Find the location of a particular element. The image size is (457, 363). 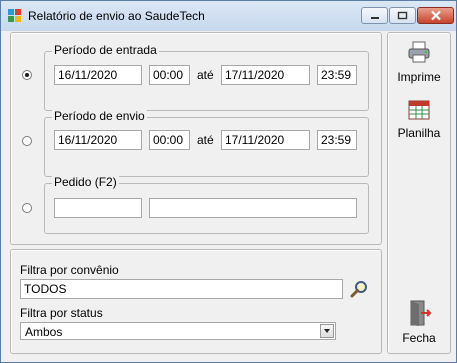

close-button is located at coordinates (435, 15).